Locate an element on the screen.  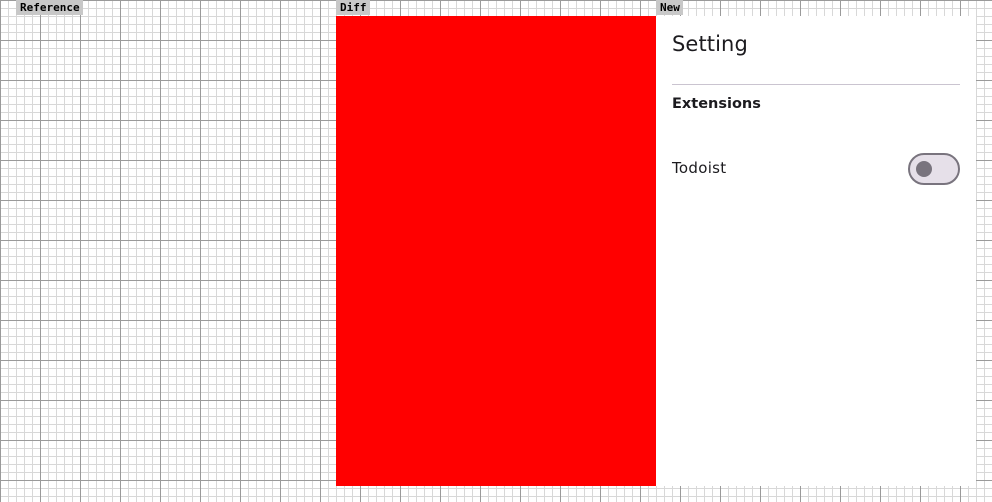
settings-title: Setting is located at coordinates (710, 44).